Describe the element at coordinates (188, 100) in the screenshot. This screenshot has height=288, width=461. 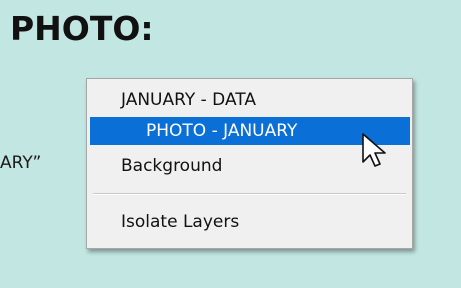
I see `menu-item-label: JANUARY - DATA` at that location.